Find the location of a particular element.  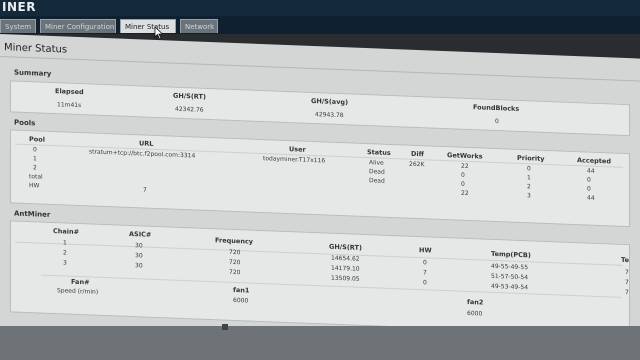

antminer-header-divider is located at coordinates (319, 253).